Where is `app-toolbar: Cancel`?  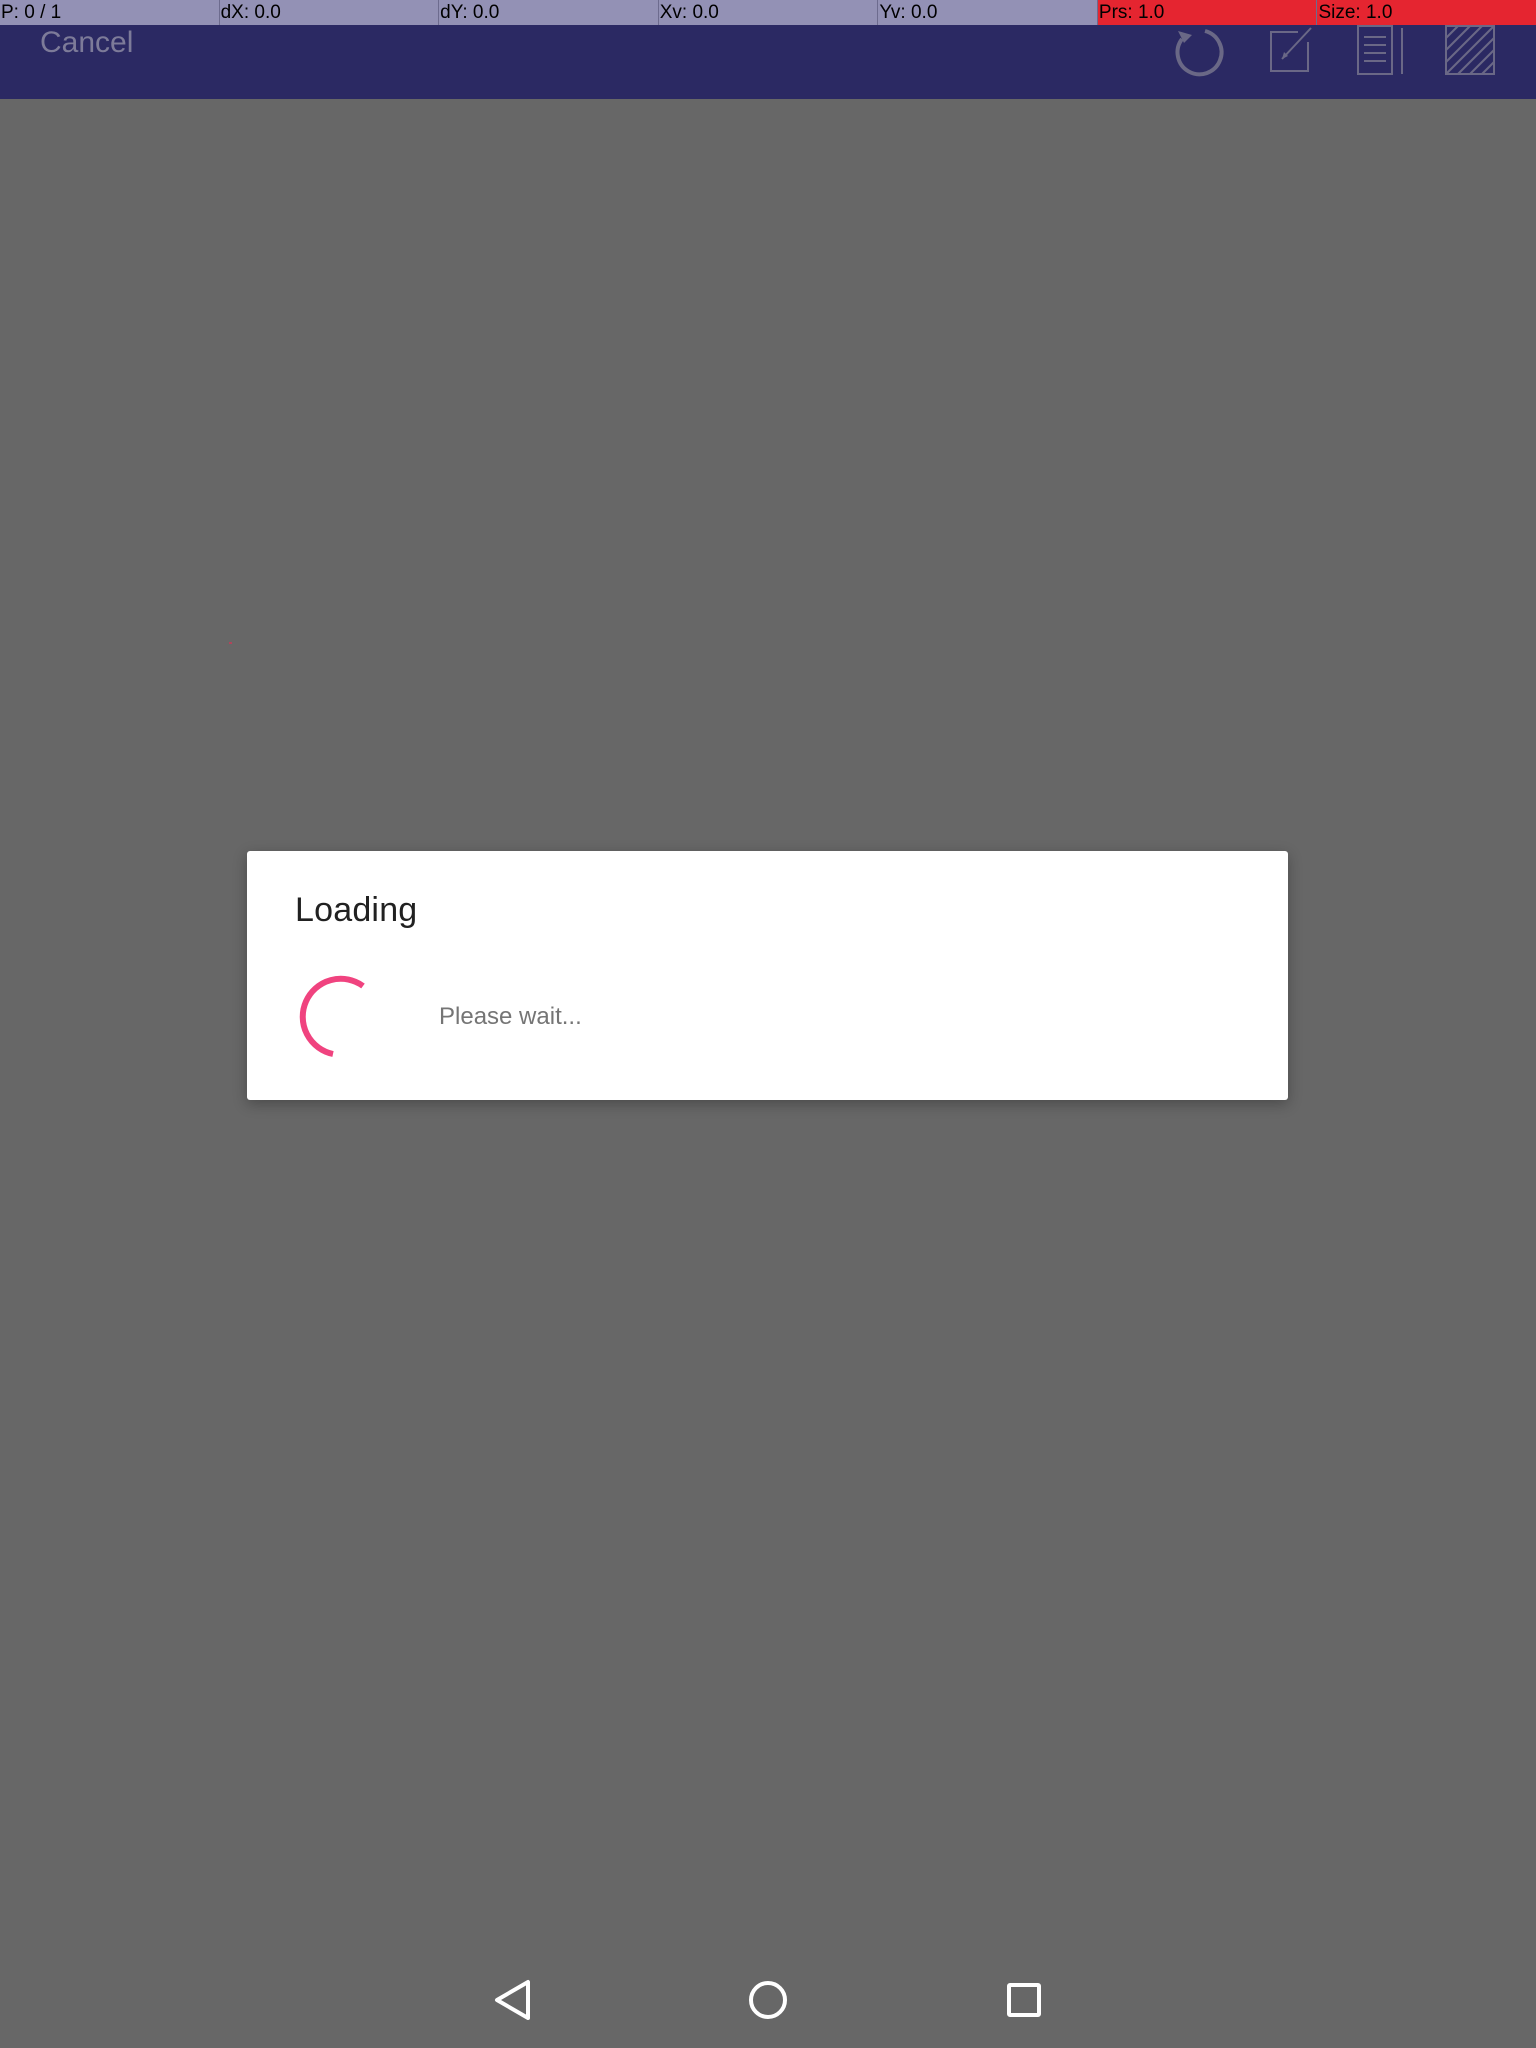
app-toolbar: Cancel is located at coordinates (768, 62).